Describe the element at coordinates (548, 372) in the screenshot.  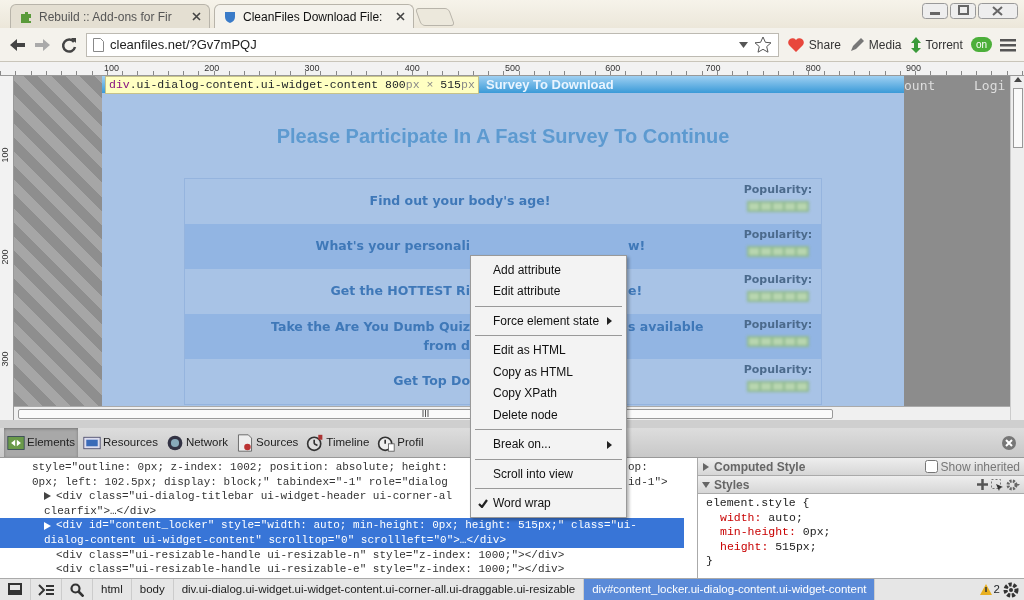
I see `menu-item: Copy as HTML` at that location.